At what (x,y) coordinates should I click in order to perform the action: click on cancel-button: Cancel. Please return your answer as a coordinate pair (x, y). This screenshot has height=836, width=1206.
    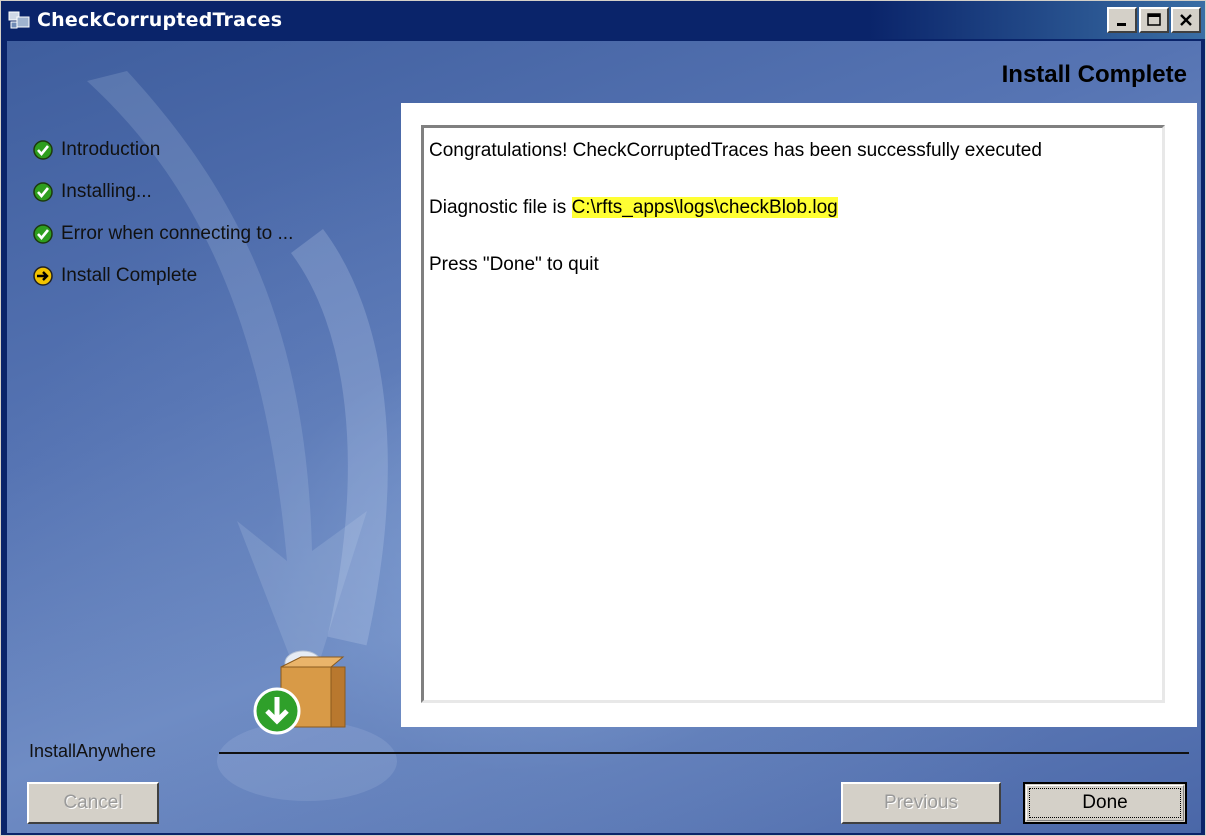
    Looking at the image, I should click on (93, 803).